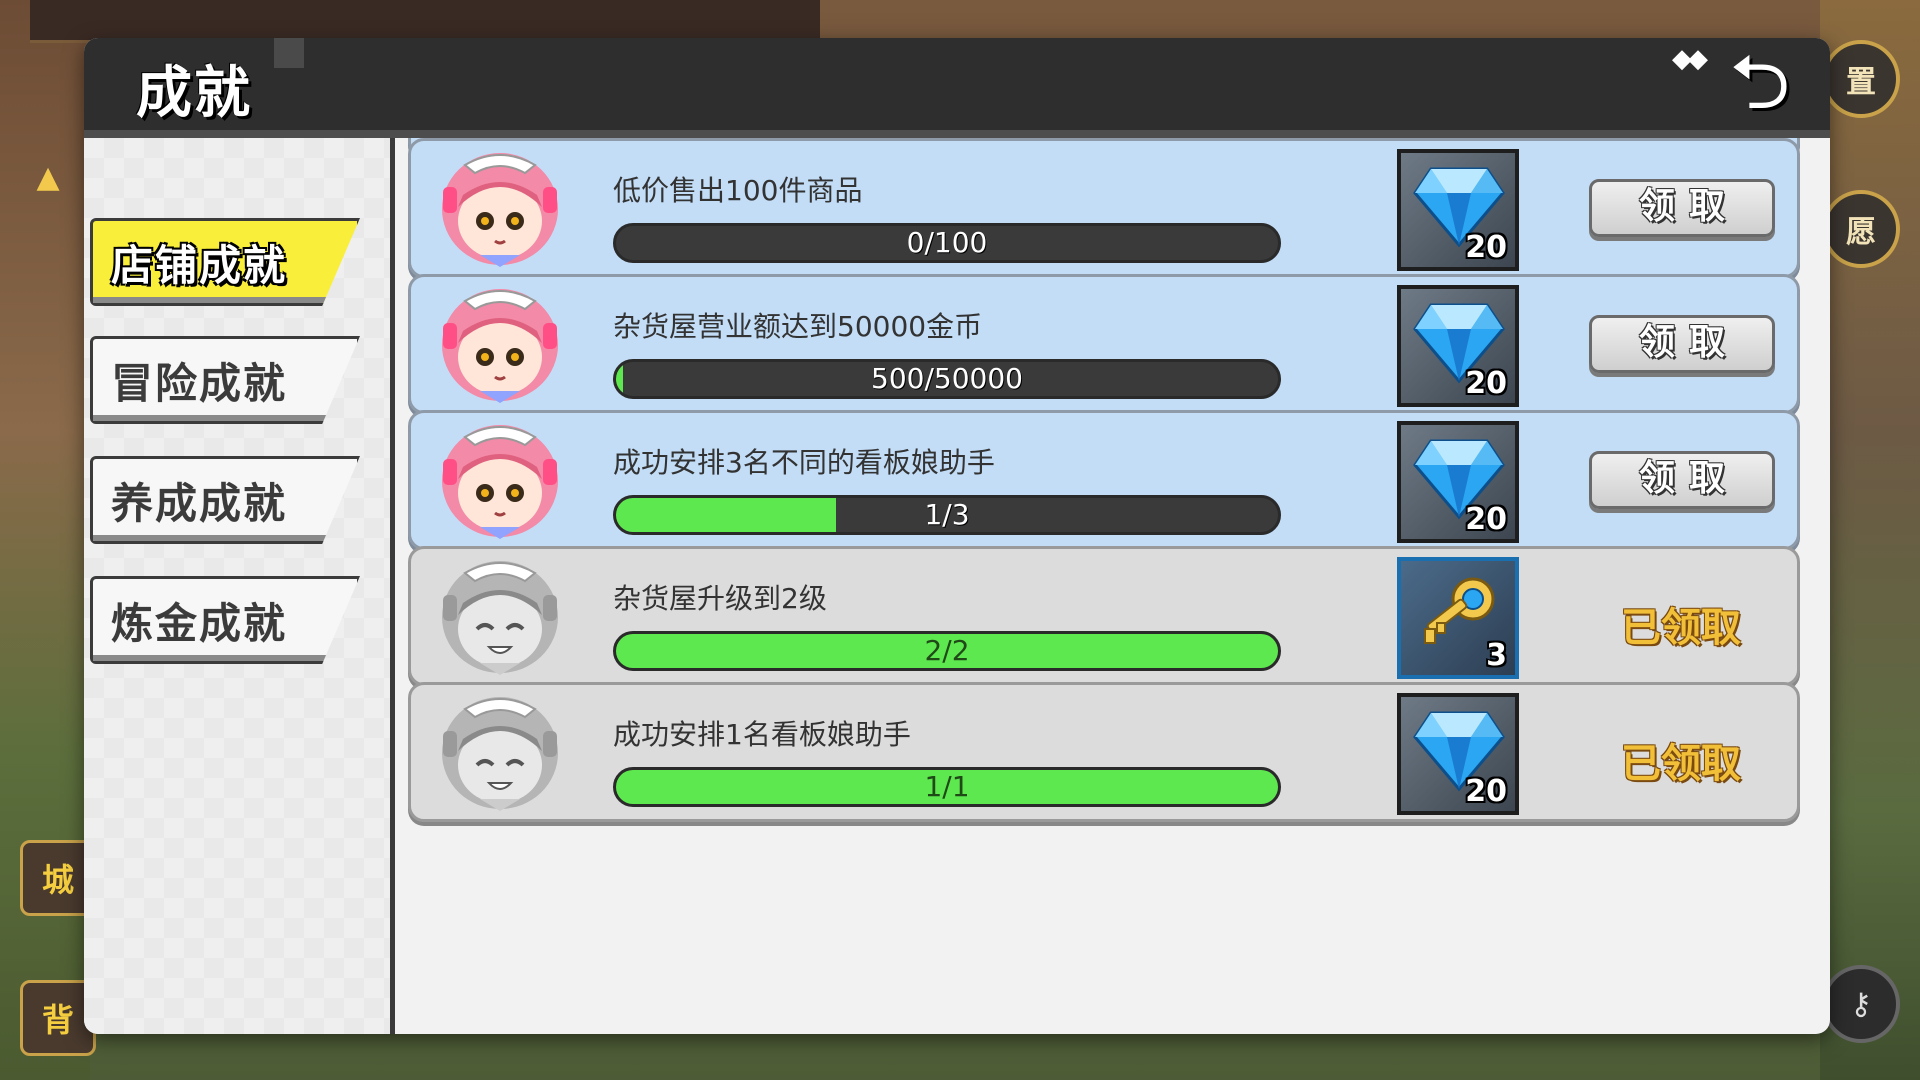  Describe the element at coordinates (1690, 59) in the screenshot. I see `sparkle-icon: ◆◆` at that location.